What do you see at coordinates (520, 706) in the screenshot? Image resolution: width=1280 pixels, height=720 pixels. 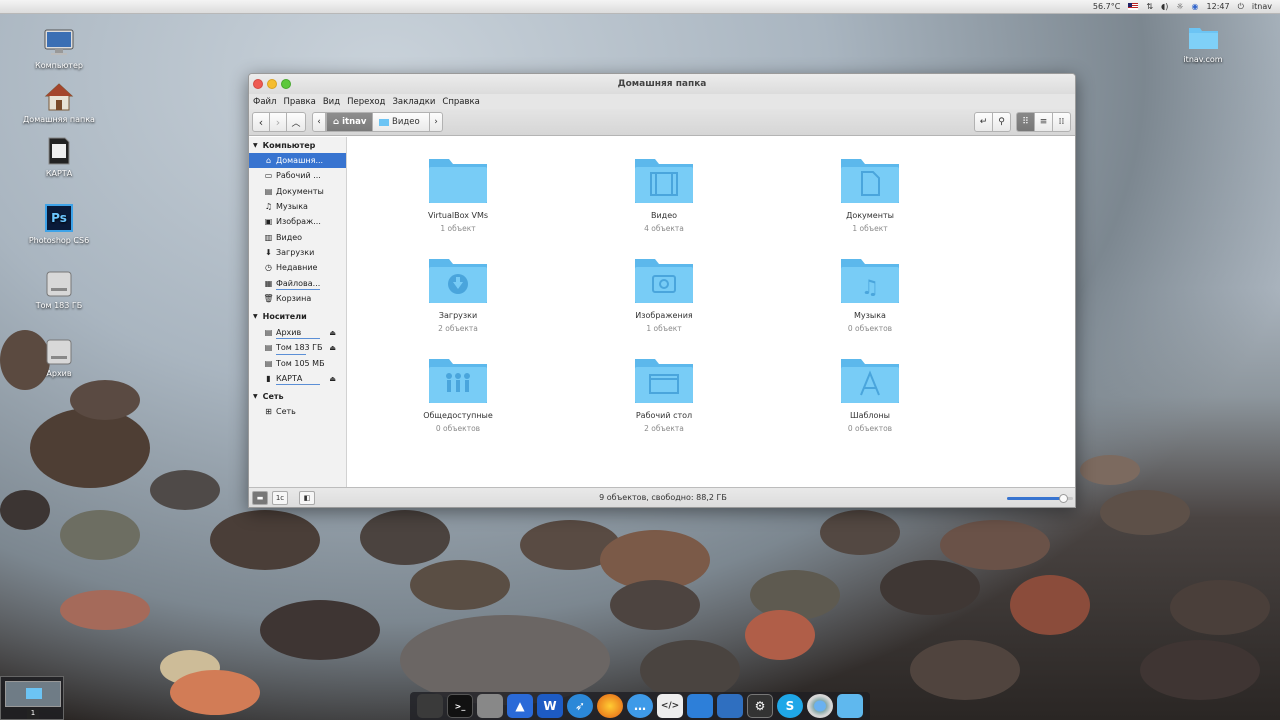 I see `deepin-icon: ▲` at bounding box center [520, 706].